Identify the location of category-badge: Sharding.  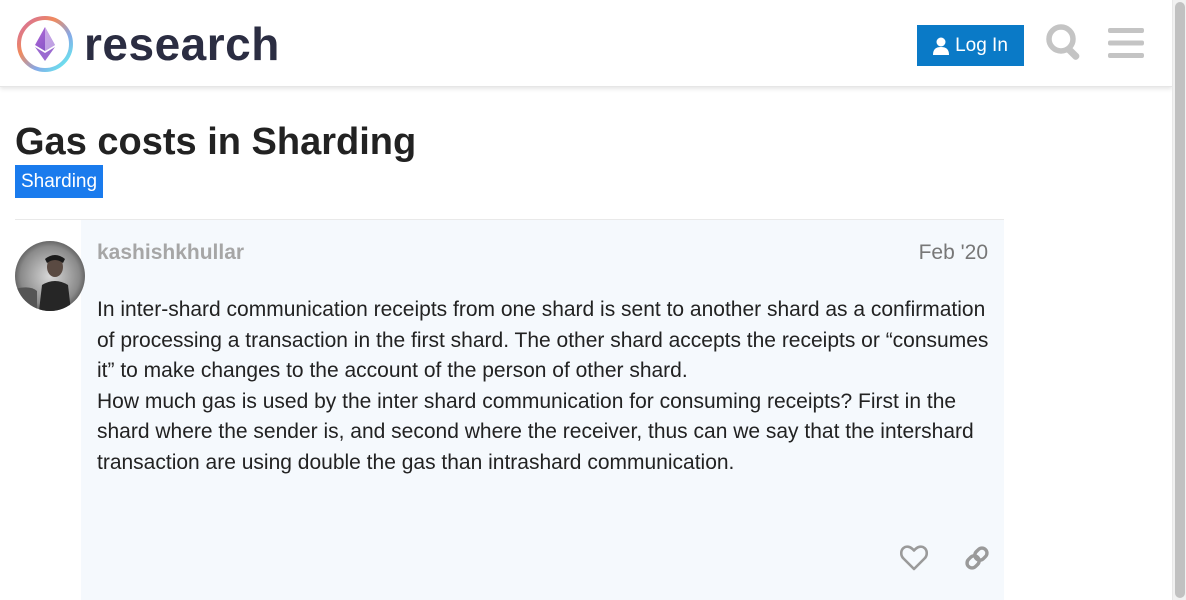
(59, 181).